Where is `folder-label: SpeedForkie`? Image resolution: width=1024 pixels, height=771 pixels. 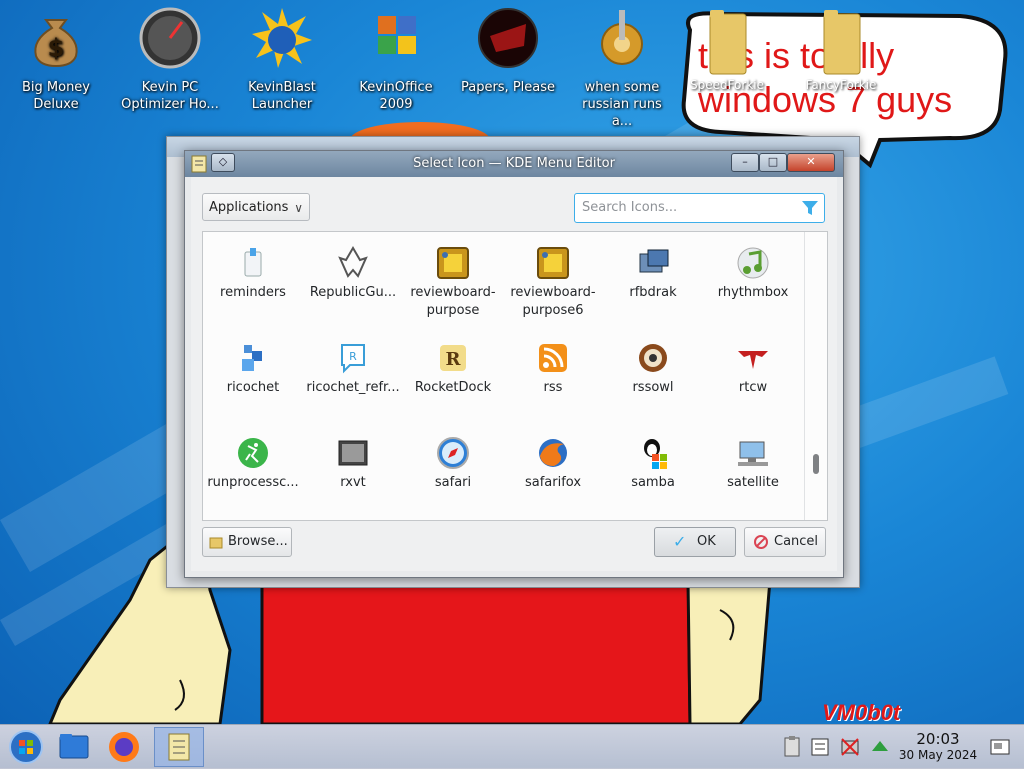
folder-label: SpeedForkie is located at coordinates (727, 85).